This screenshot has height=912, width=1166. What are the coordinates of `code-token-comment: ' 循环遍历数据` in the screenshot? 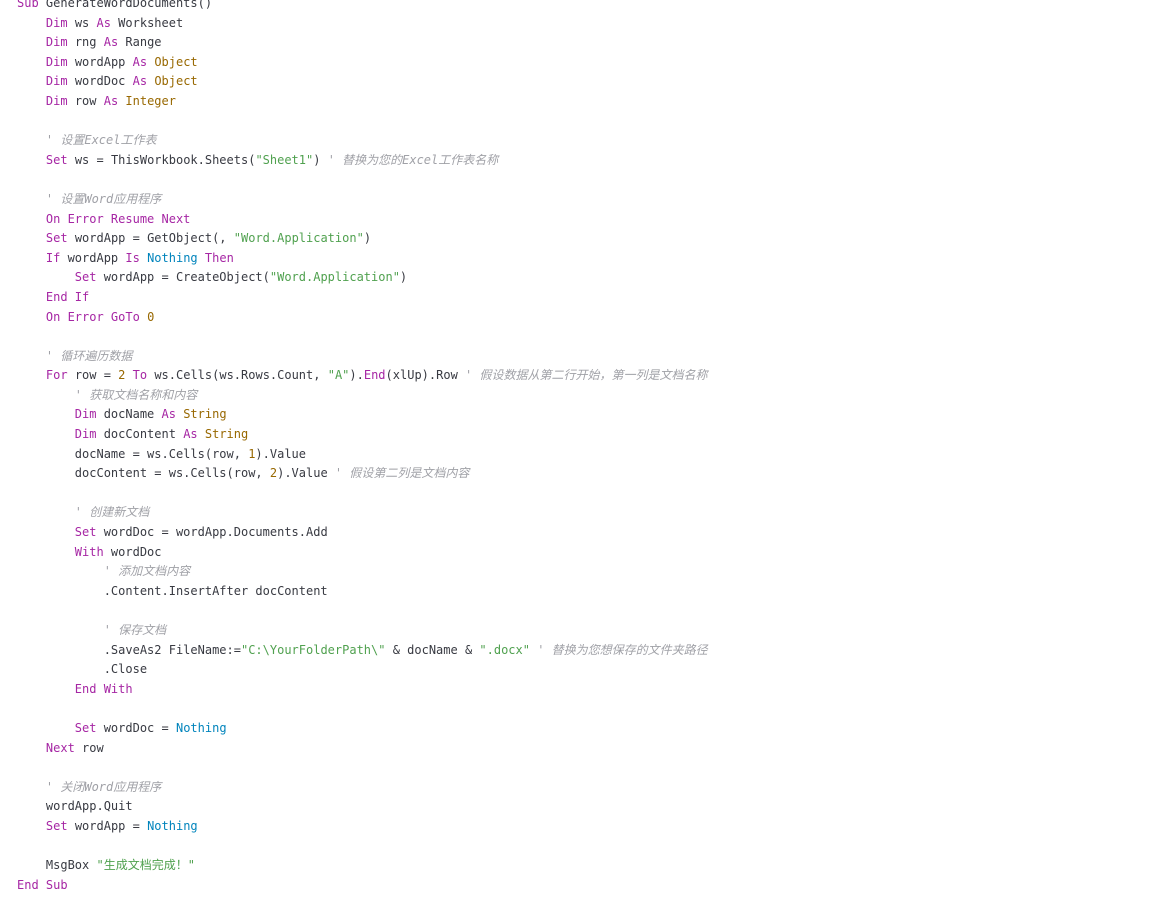 It's located at (89, 355).